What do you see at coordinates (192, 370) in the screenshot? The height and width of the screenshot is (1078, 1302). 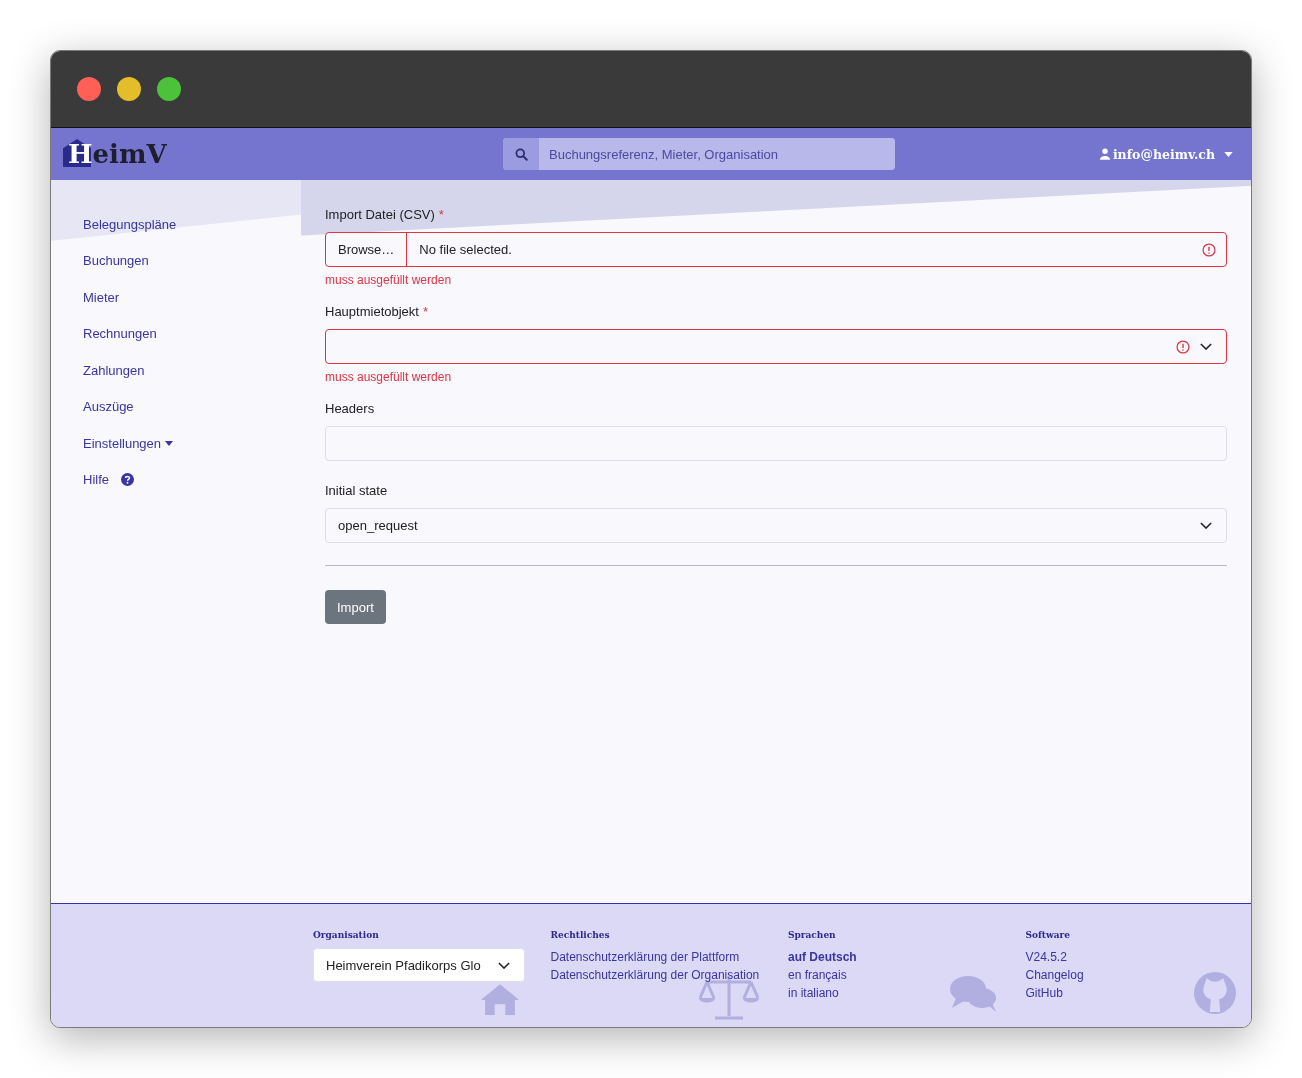 I see `sidebar-item: Zahlungen` at bounding box center [192, 370].